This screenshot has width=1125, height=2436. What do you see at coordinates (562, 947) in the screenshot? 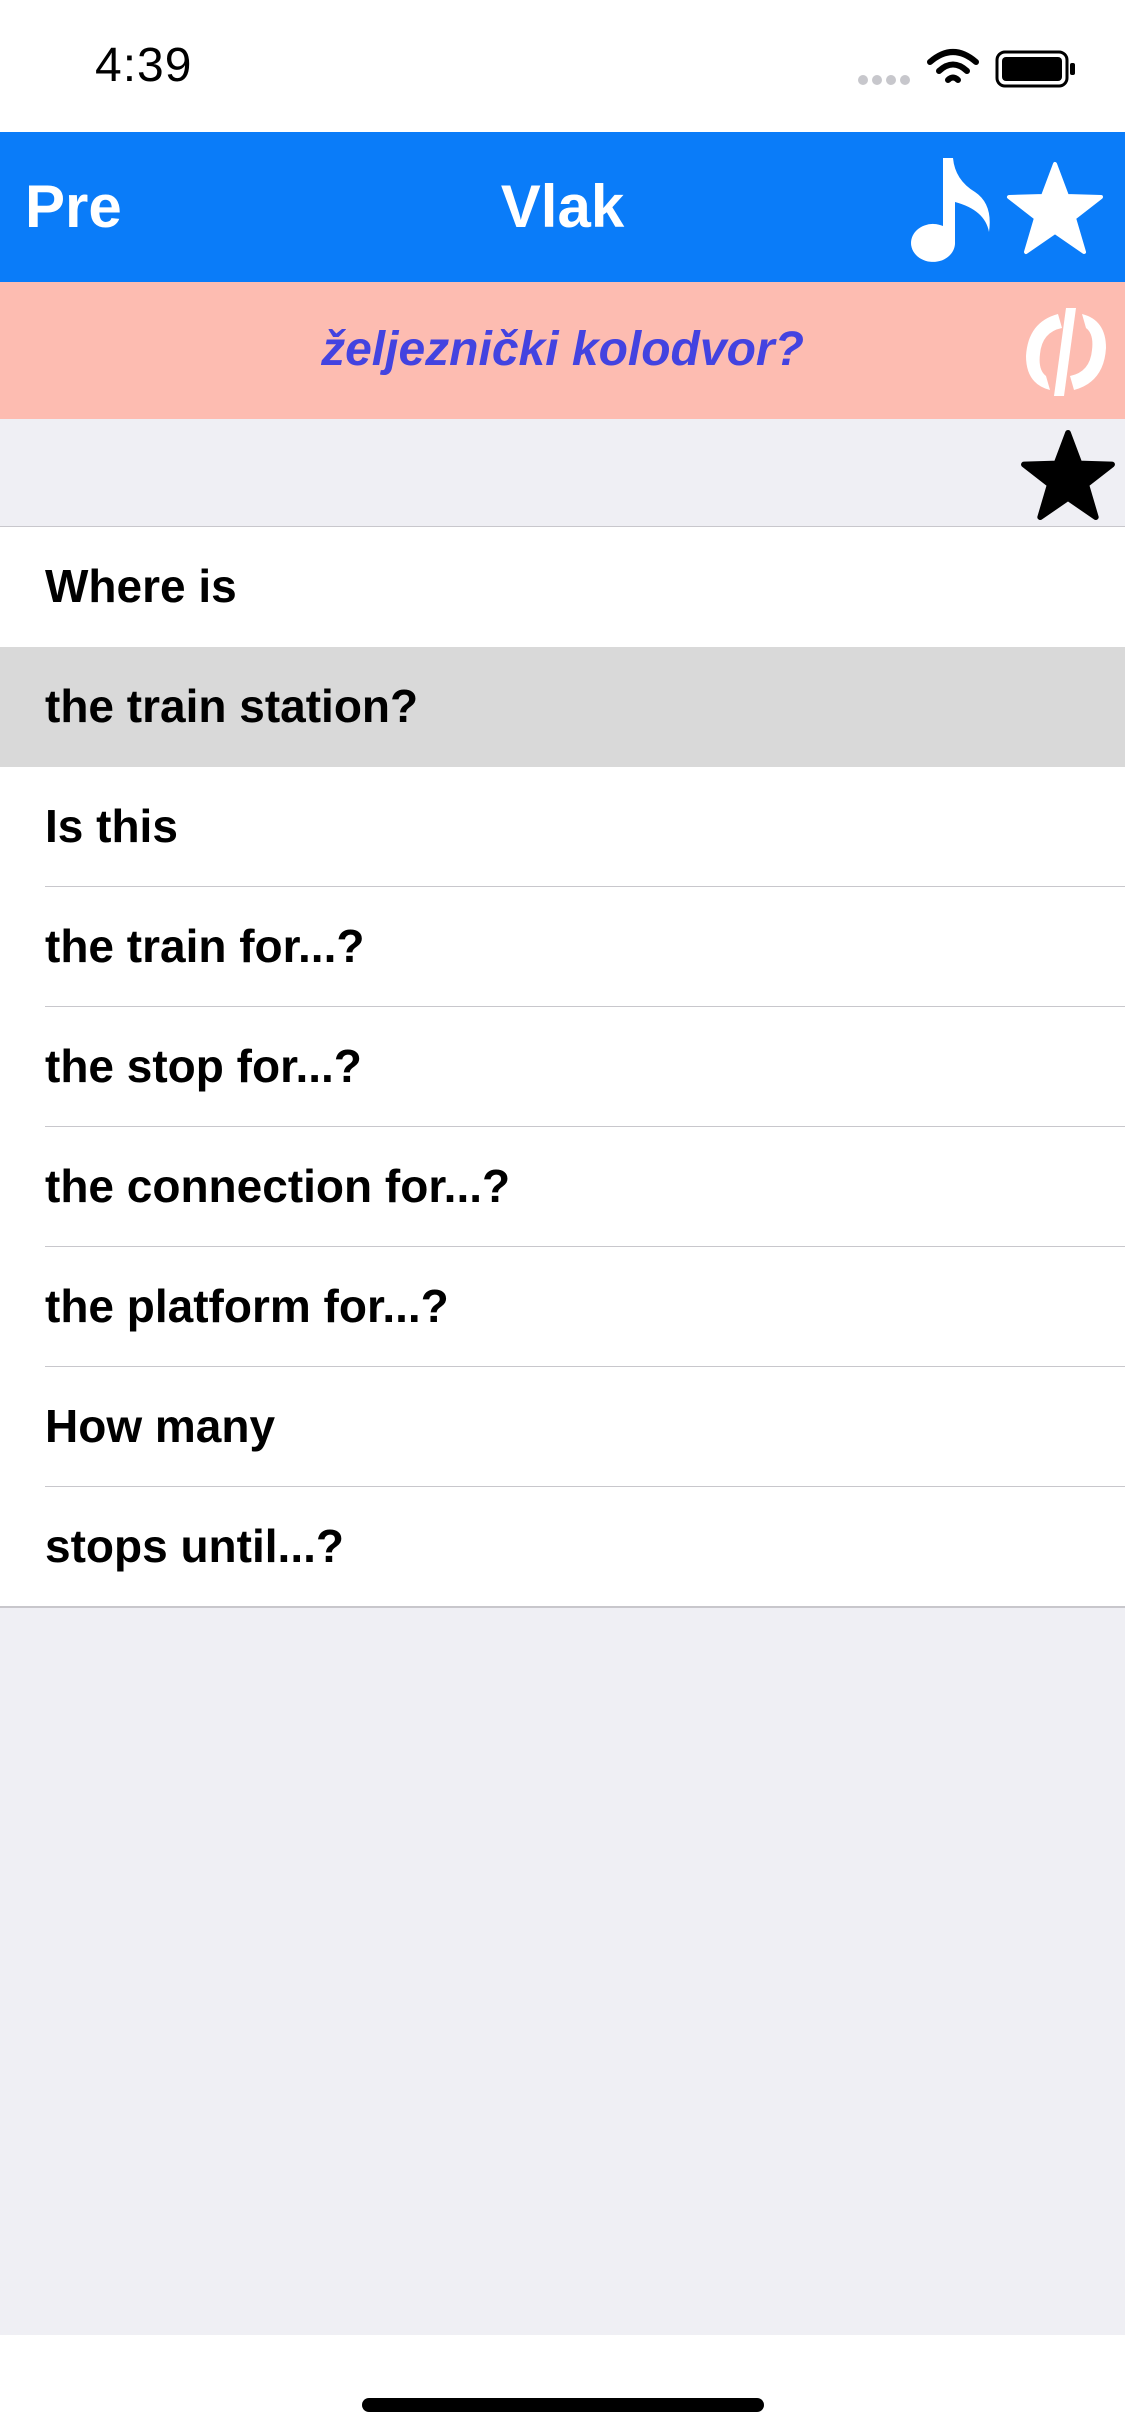
I see `list-item: the train for...?` at bounding box center [562, 947].